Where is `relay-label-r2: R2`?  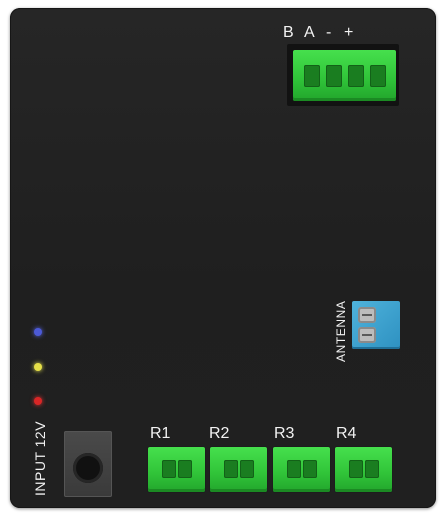
relay-label-r2: R2 is located at coordinates (219, 433).